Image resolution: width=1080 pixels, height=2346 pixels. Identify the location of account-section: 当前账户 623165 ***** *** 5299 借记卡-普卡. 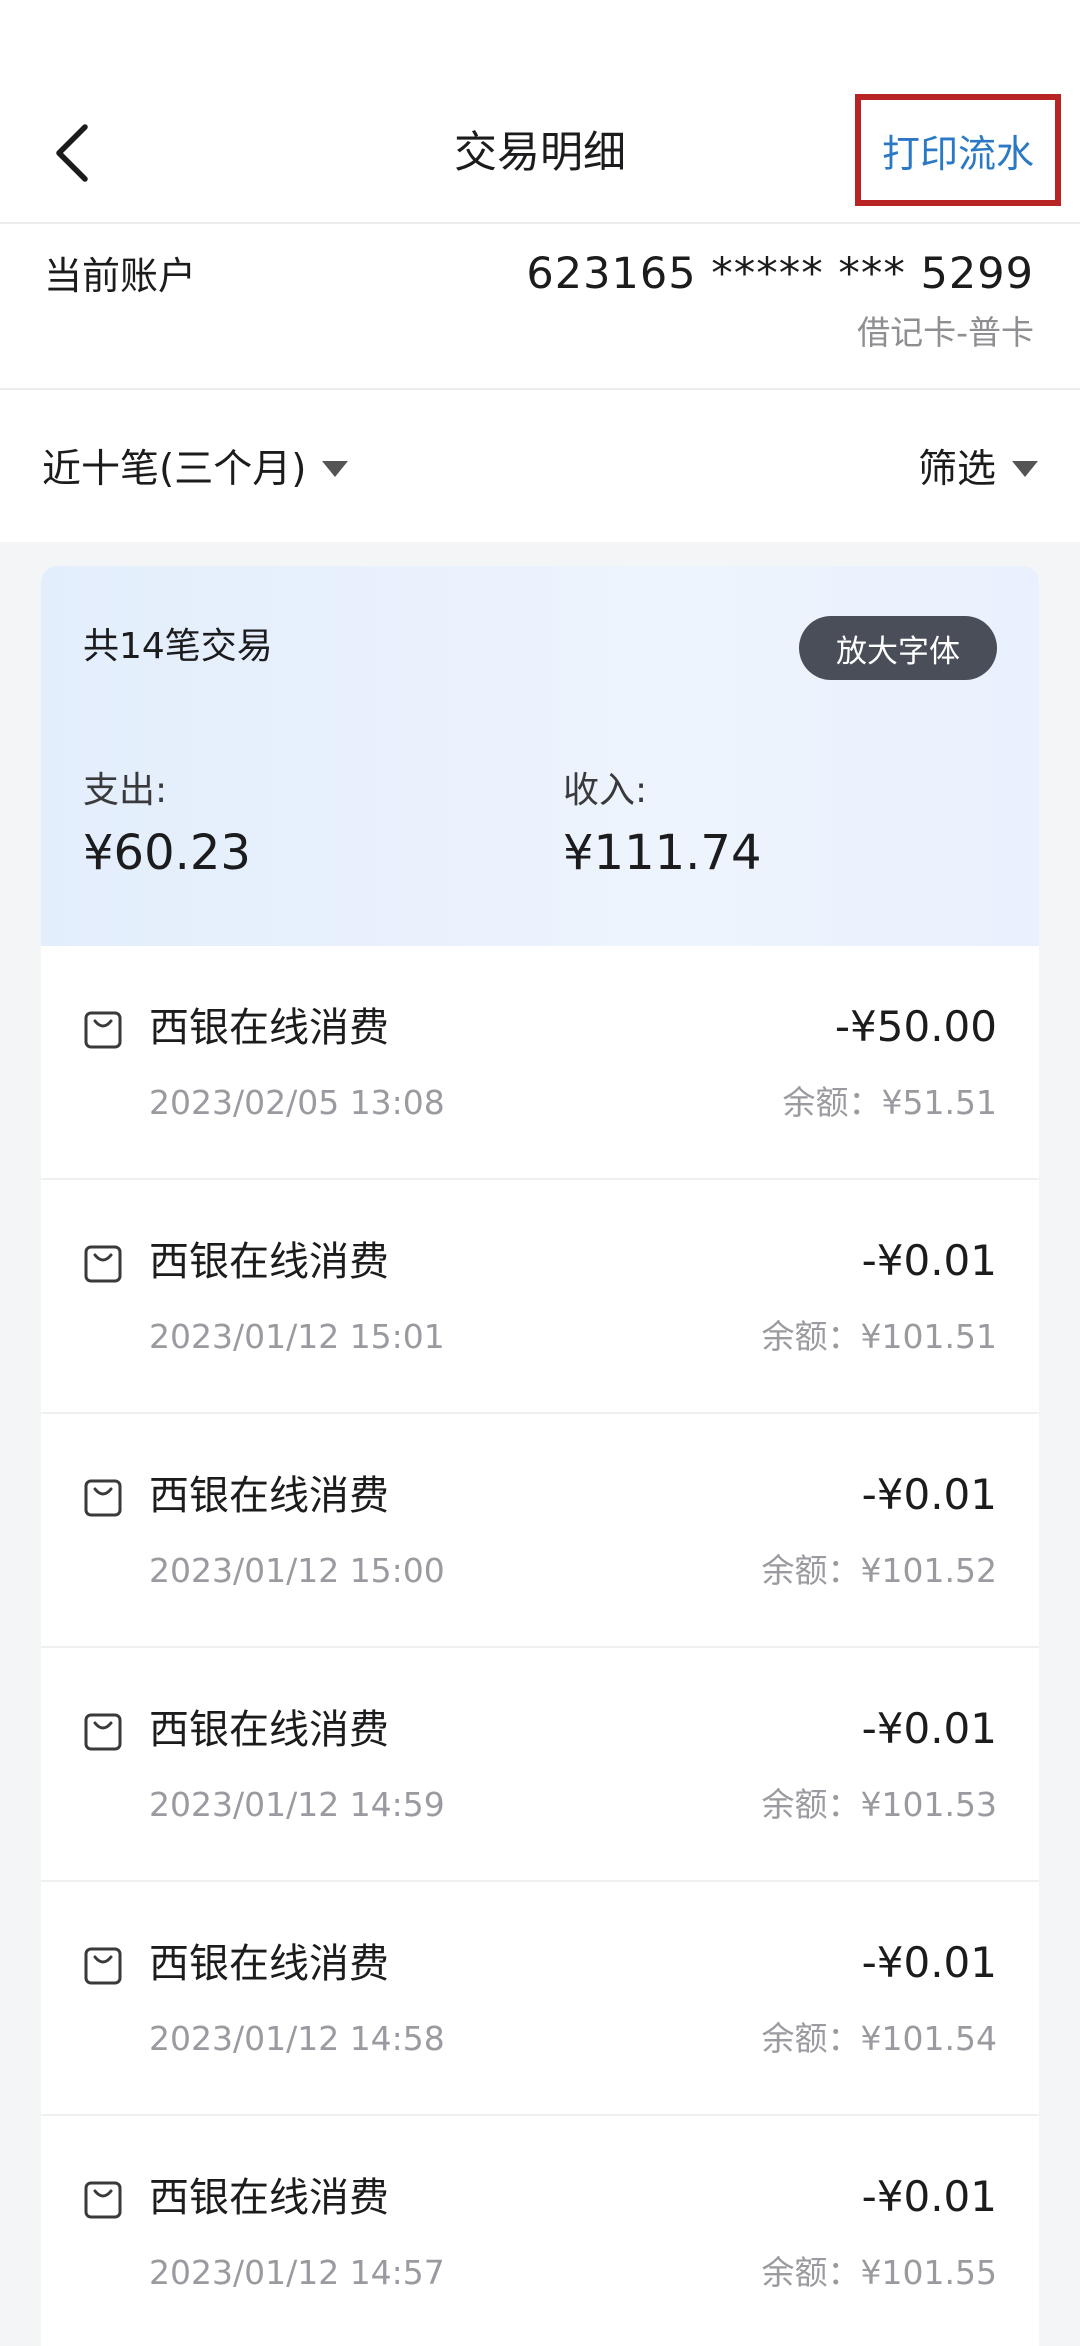
(540, 307).